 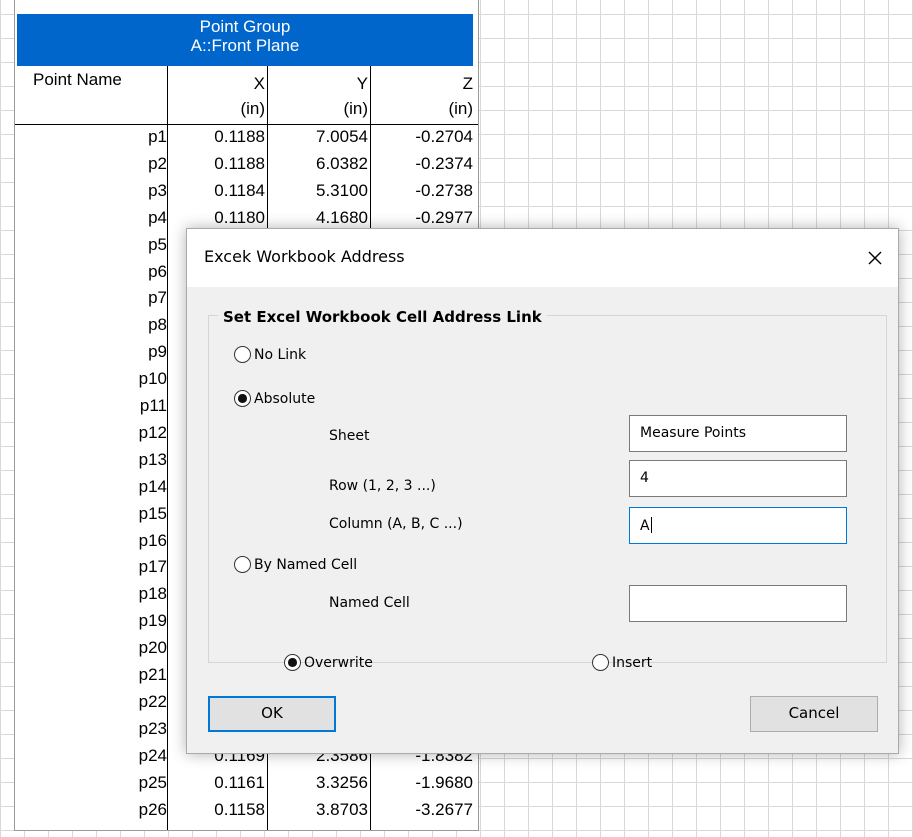 What do you see at coordinates (306, 564) in the screenshot?
I see `radio-named-cell-label: By Named Cell` at bounding box center [306, 564].